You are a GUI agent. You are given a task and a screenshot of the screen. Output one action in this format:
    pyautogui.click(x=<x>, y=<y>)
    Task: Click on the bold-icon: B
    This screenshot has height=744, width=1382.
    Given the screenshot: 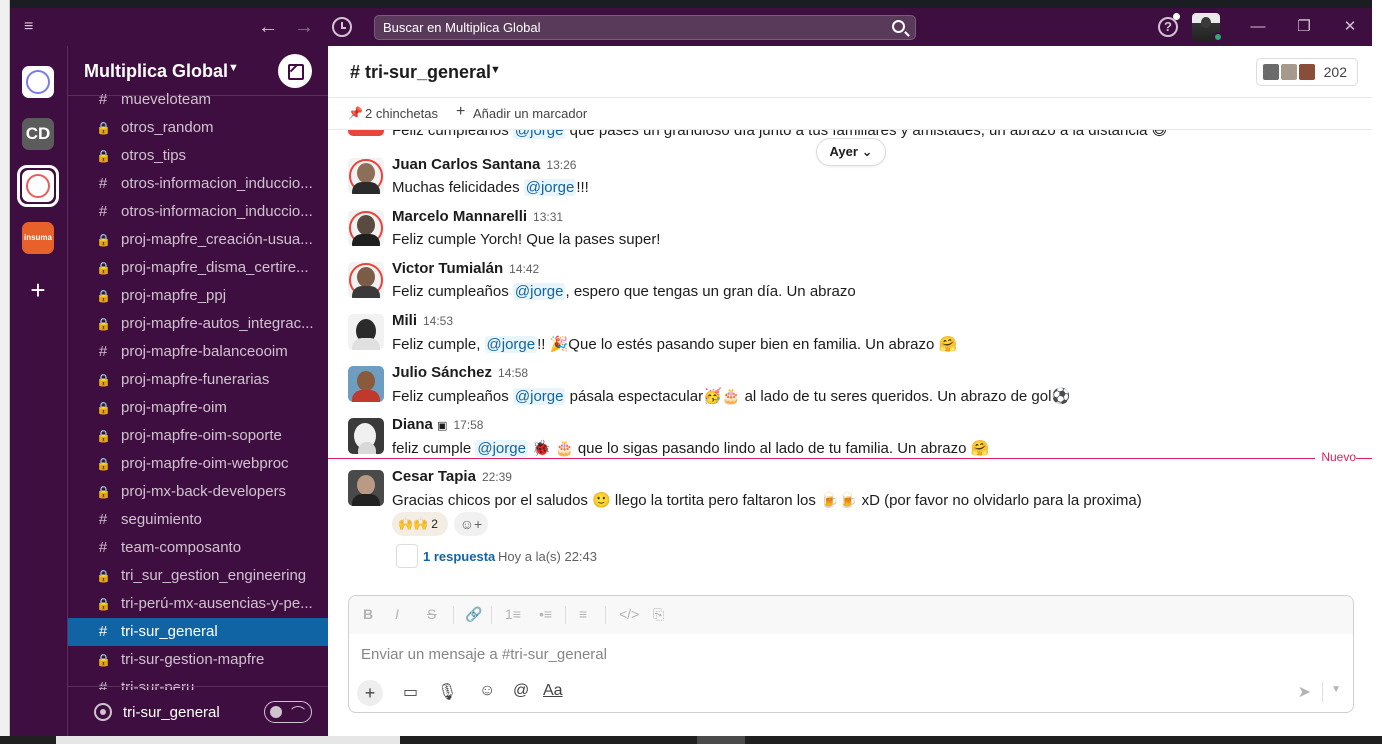 What is the action you would take?
    pyautogui.click(x=368, y=614)
    